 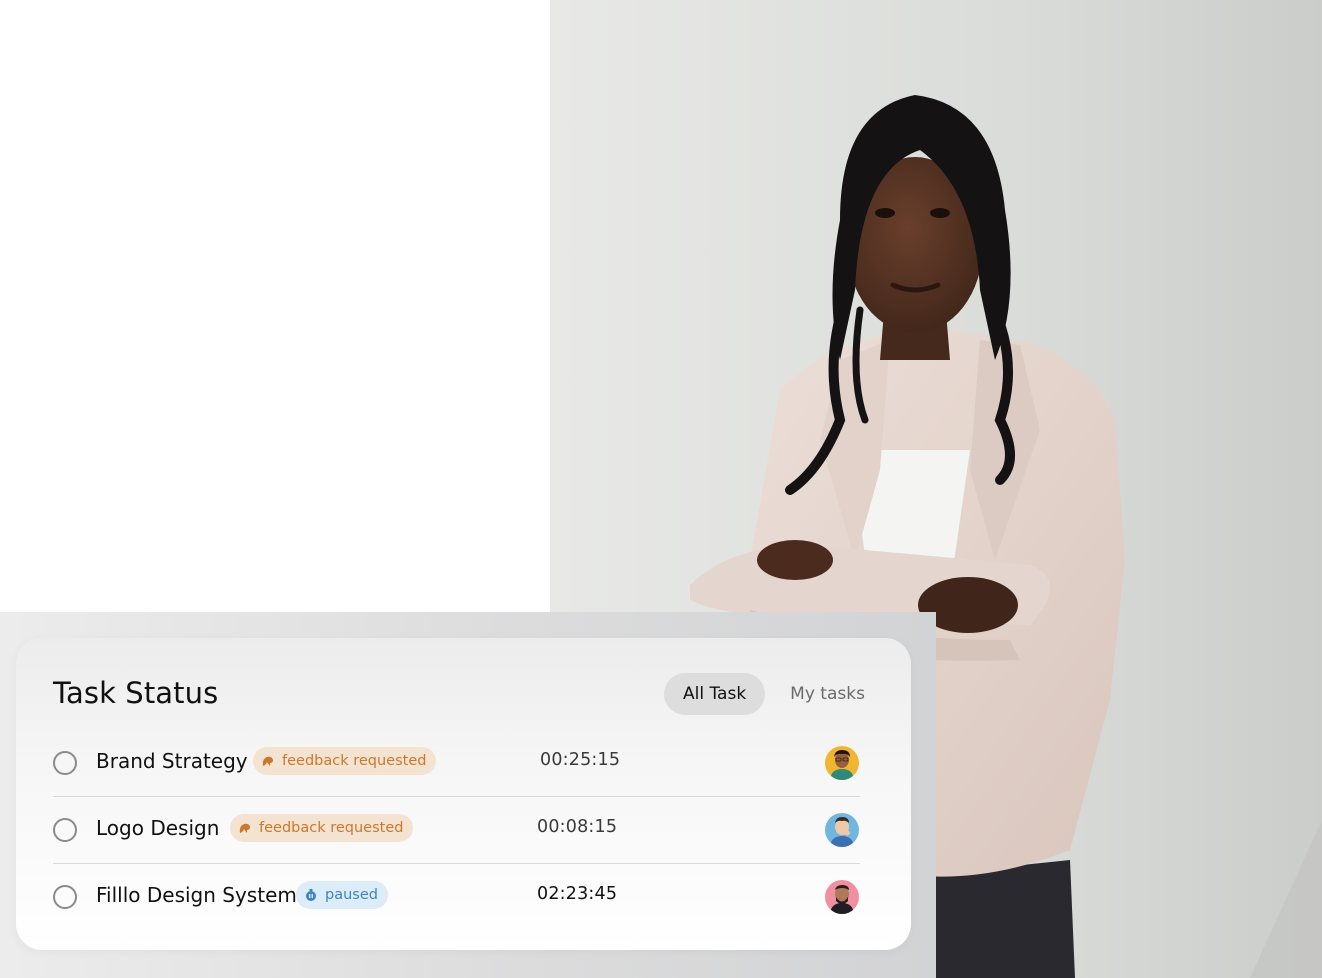 What do you see at coordinates (351, 895) in the screenshot?
I see `status-label: paused` at bounding box center [351, 895].